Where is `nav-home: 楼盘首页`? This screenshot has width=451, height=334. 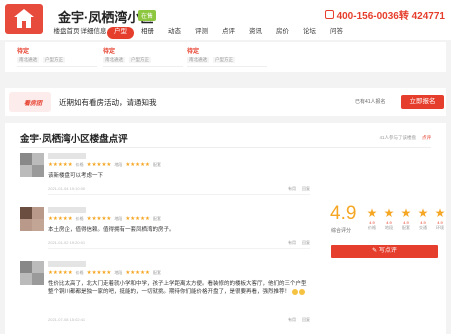
nav-home: 楼盘首页 is located at coordinates (66, 33).